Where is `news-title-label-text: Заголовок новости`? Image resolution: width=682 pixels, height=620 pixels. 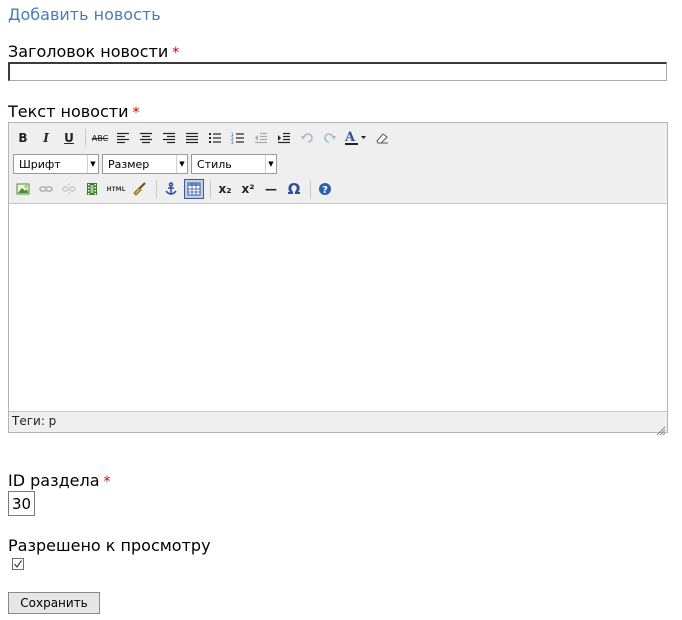 news-title-label-text: Заголовок новости is located at coordinates (88, 51).